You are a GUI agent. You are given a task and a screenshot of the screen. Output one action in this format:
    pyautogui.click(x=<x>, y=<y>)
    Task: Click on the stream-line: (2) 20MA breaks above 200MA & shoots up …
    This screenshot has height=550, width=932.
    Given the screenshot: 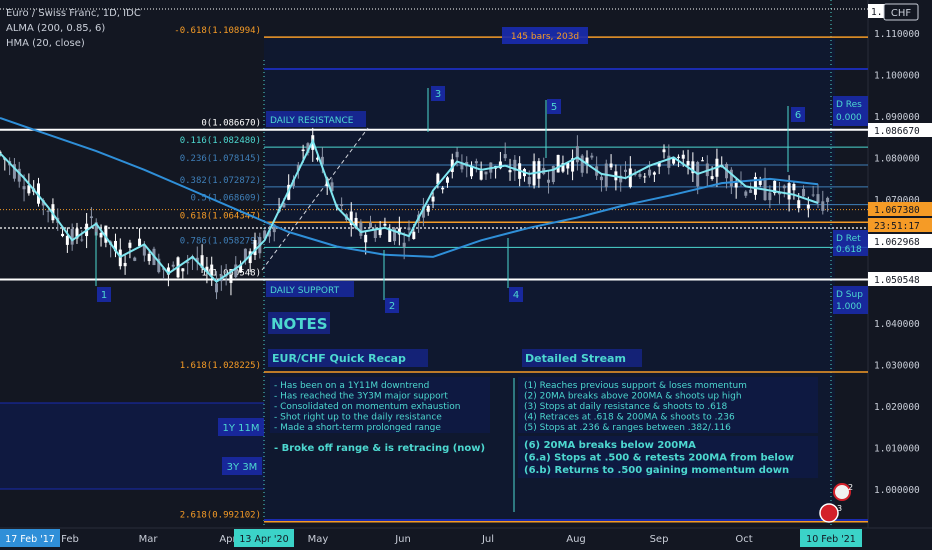 What is the action you would take?
    pyautogui.click(x=633, y=397)
    